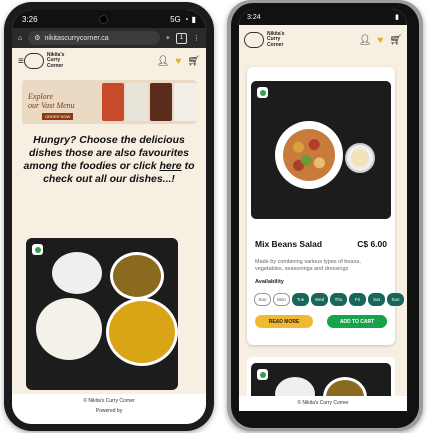 Image resolution: width=433 pixels, height=433 pixels. Describe the element at coordinates (376, 299) in the screenshot. I see `day-pill: Sat` at that location.